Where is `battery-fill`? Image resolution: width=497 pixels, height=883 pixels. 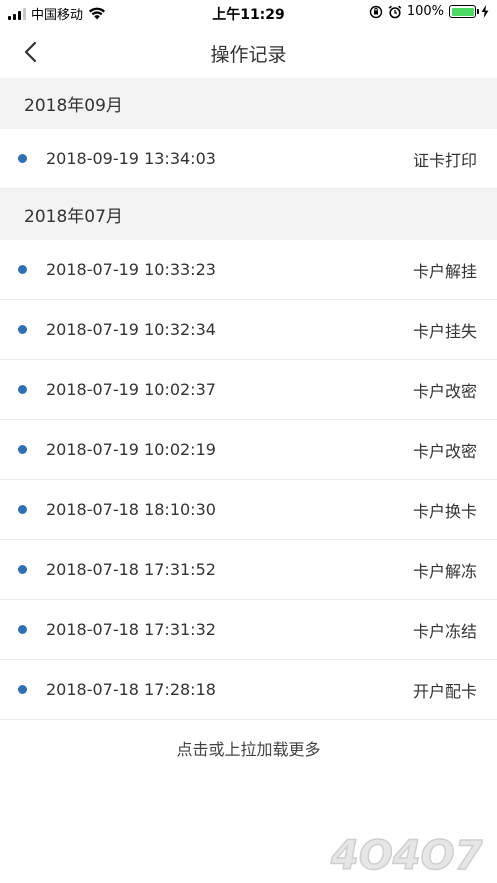
battery-fill is located at coordinates (462, 11).